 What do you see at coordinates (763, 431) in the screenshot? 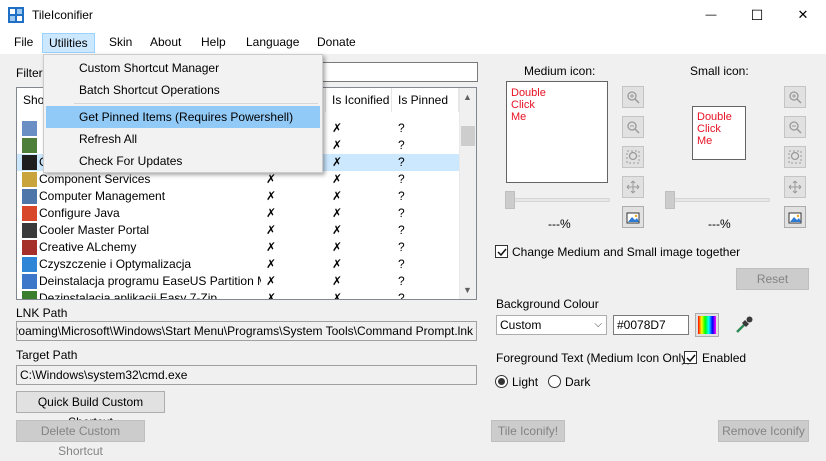
I see `remove-iconify-button: Remove Iconify` at bounding box center [763, 431].